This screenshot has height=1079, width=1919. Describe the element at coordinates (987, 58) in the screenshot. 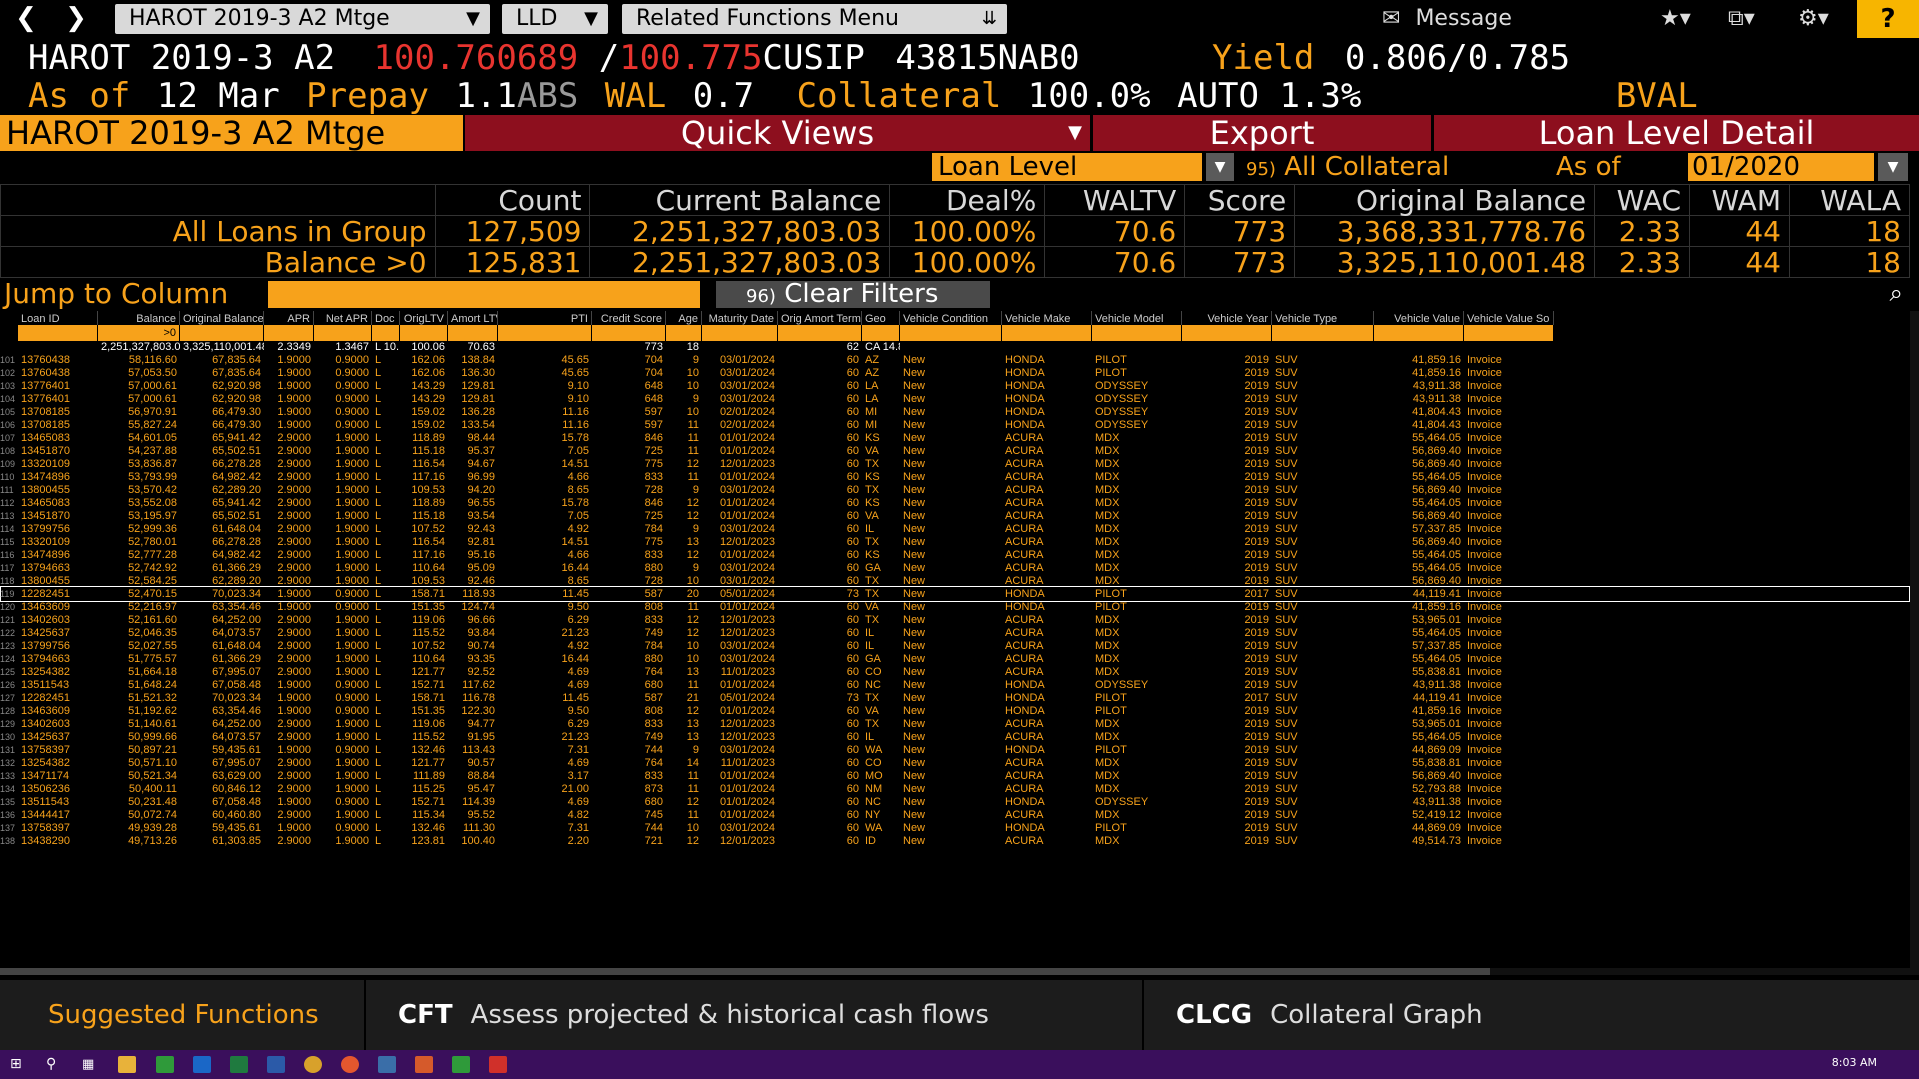

I see `cusip-value: 43815NAB0` at that location.